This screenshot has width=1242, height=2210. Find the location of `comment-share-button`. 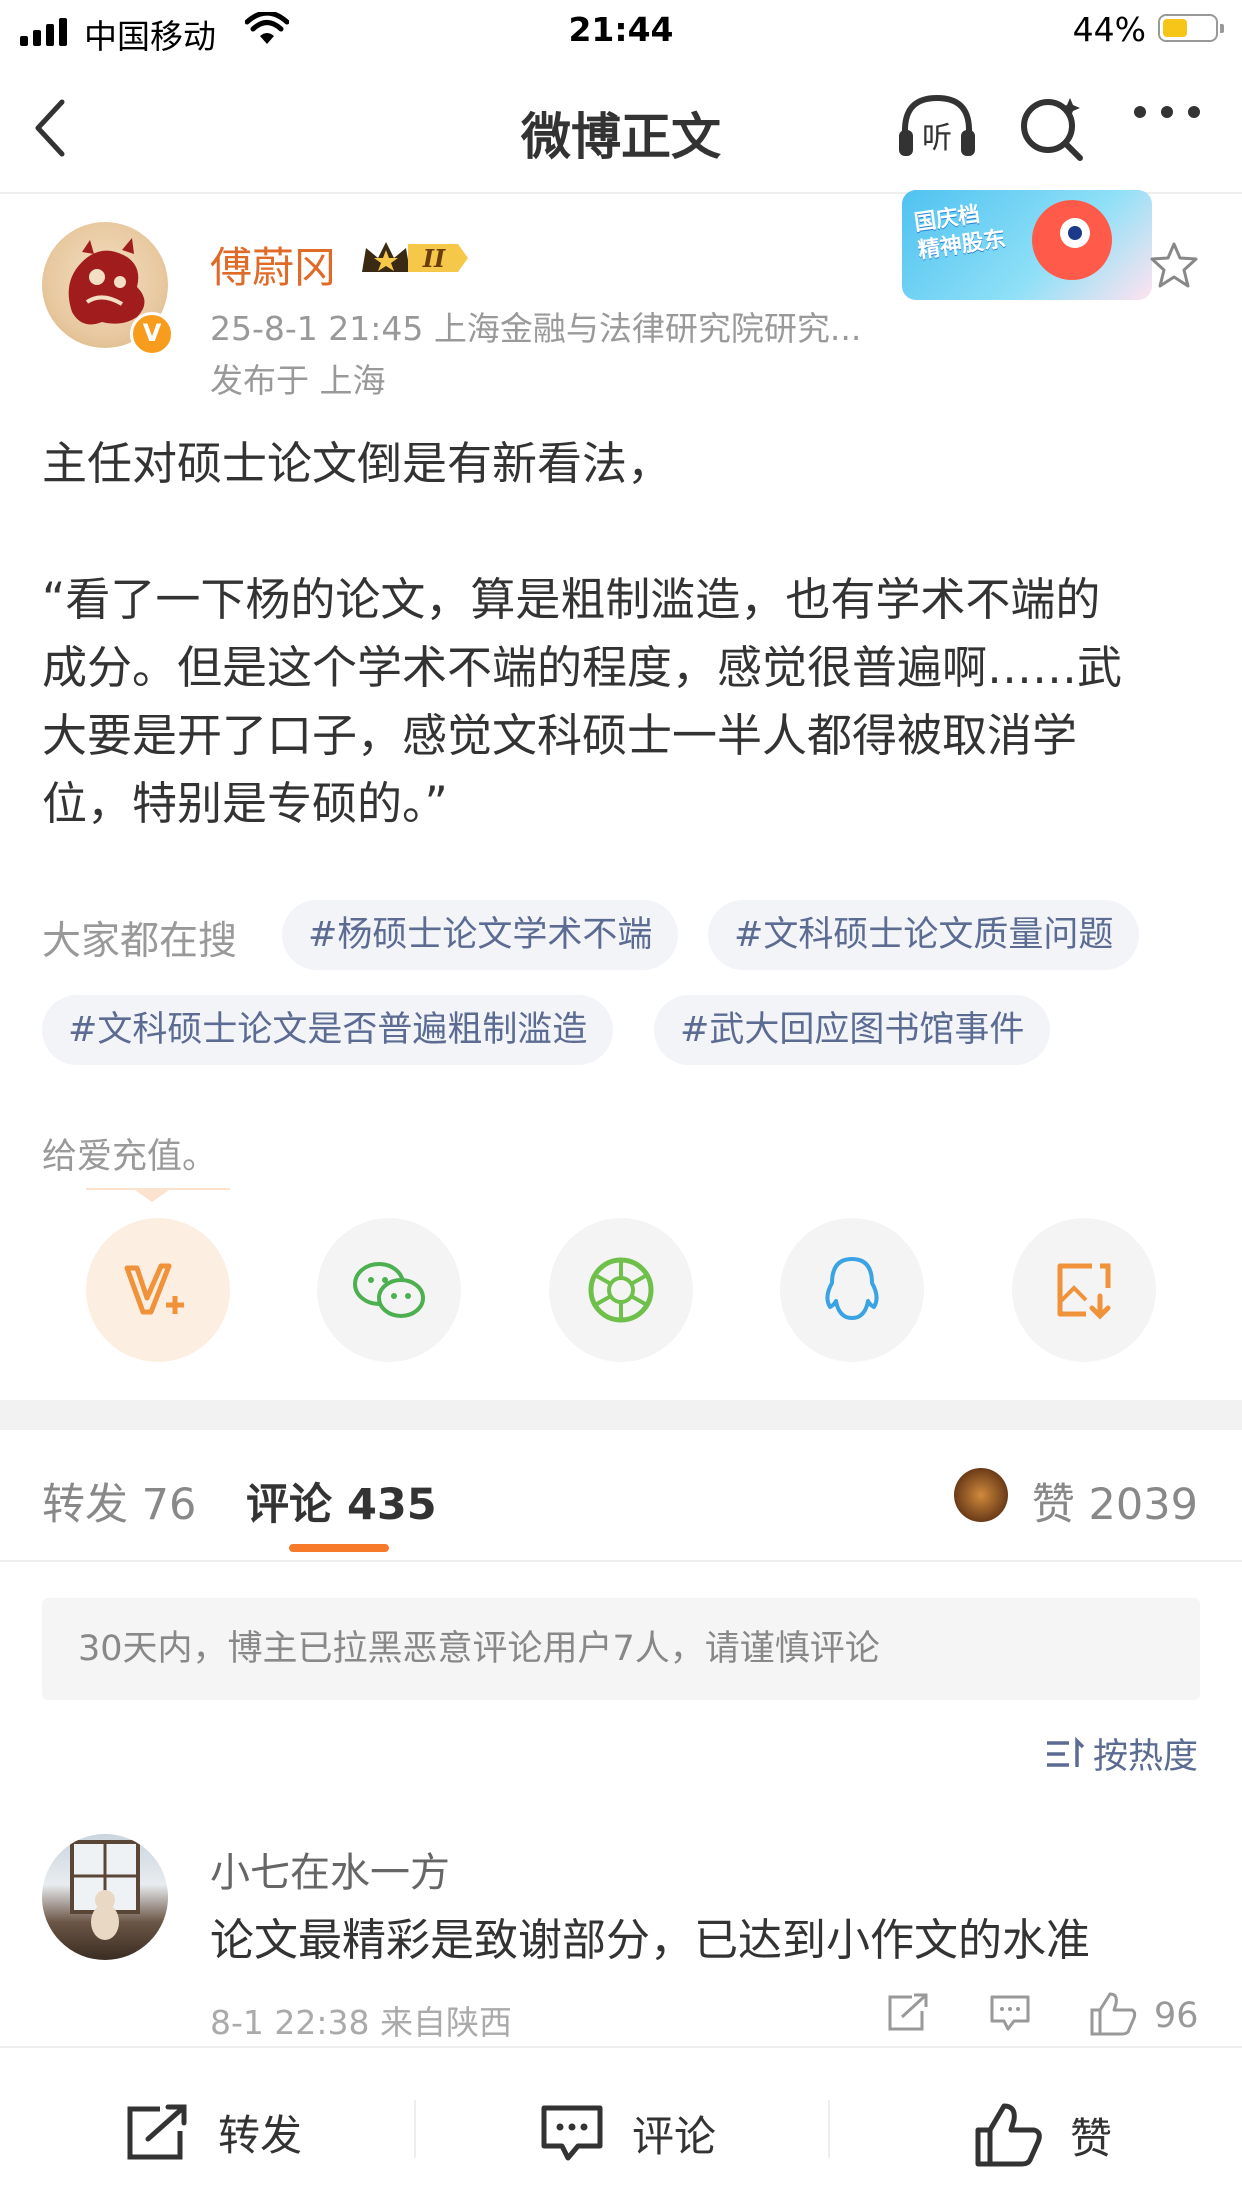

comment-share-button is located at coordinates (908, 2015).